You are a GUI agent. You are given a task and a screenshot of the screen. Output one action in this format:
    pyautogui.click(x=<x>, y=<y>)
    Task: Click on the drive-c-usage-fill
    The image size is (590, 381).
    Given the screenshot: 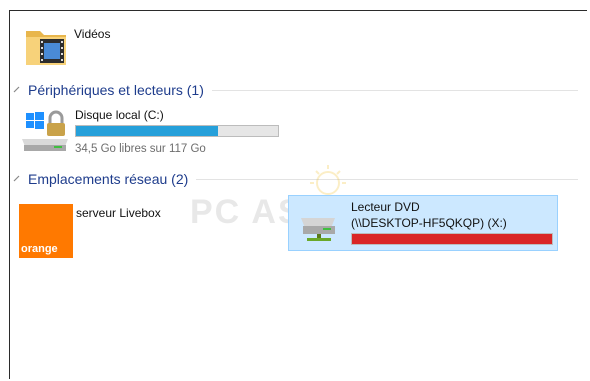 What is the action you would take?
    pyautogui.click(x=147, y=131)
    